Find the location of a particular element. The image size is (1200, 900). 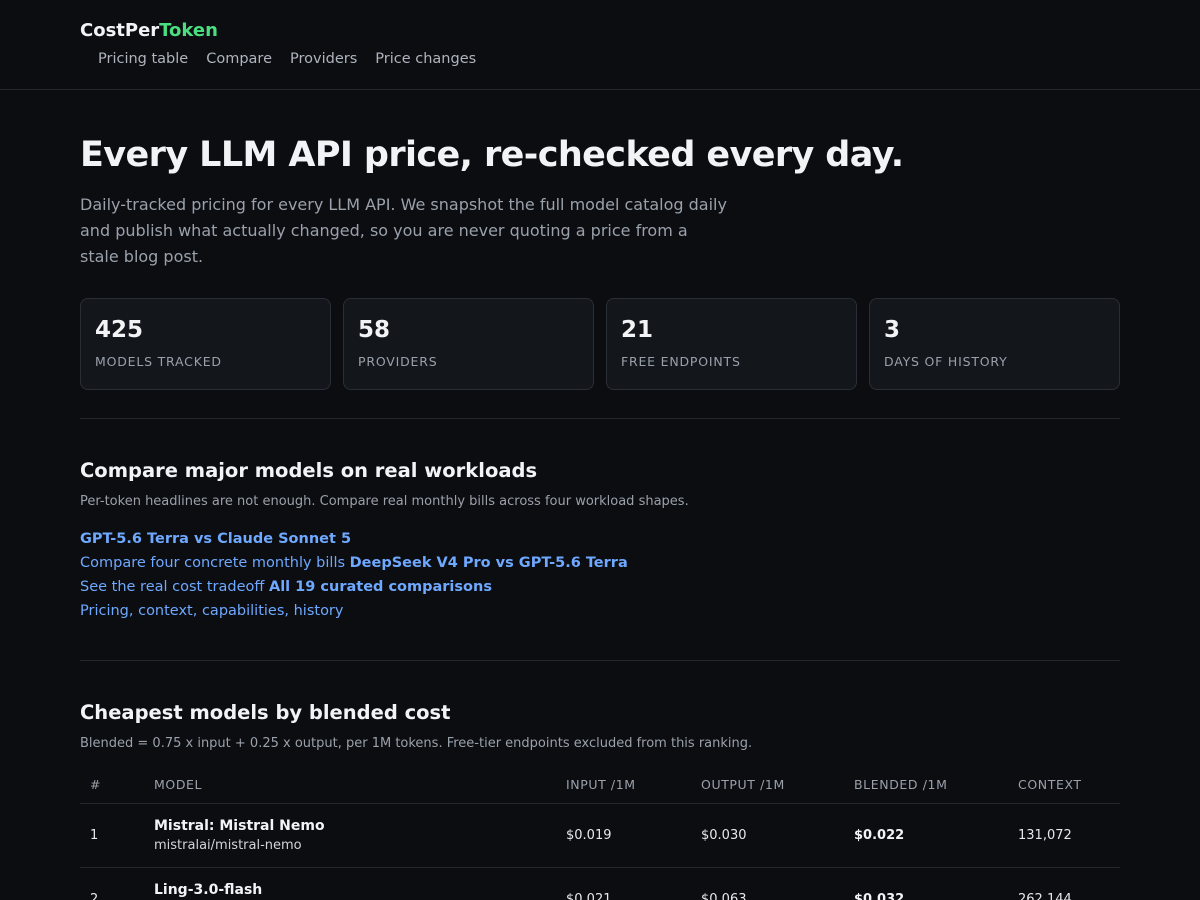

col-input: INPUT /1M is located at coordinates (623, 785).